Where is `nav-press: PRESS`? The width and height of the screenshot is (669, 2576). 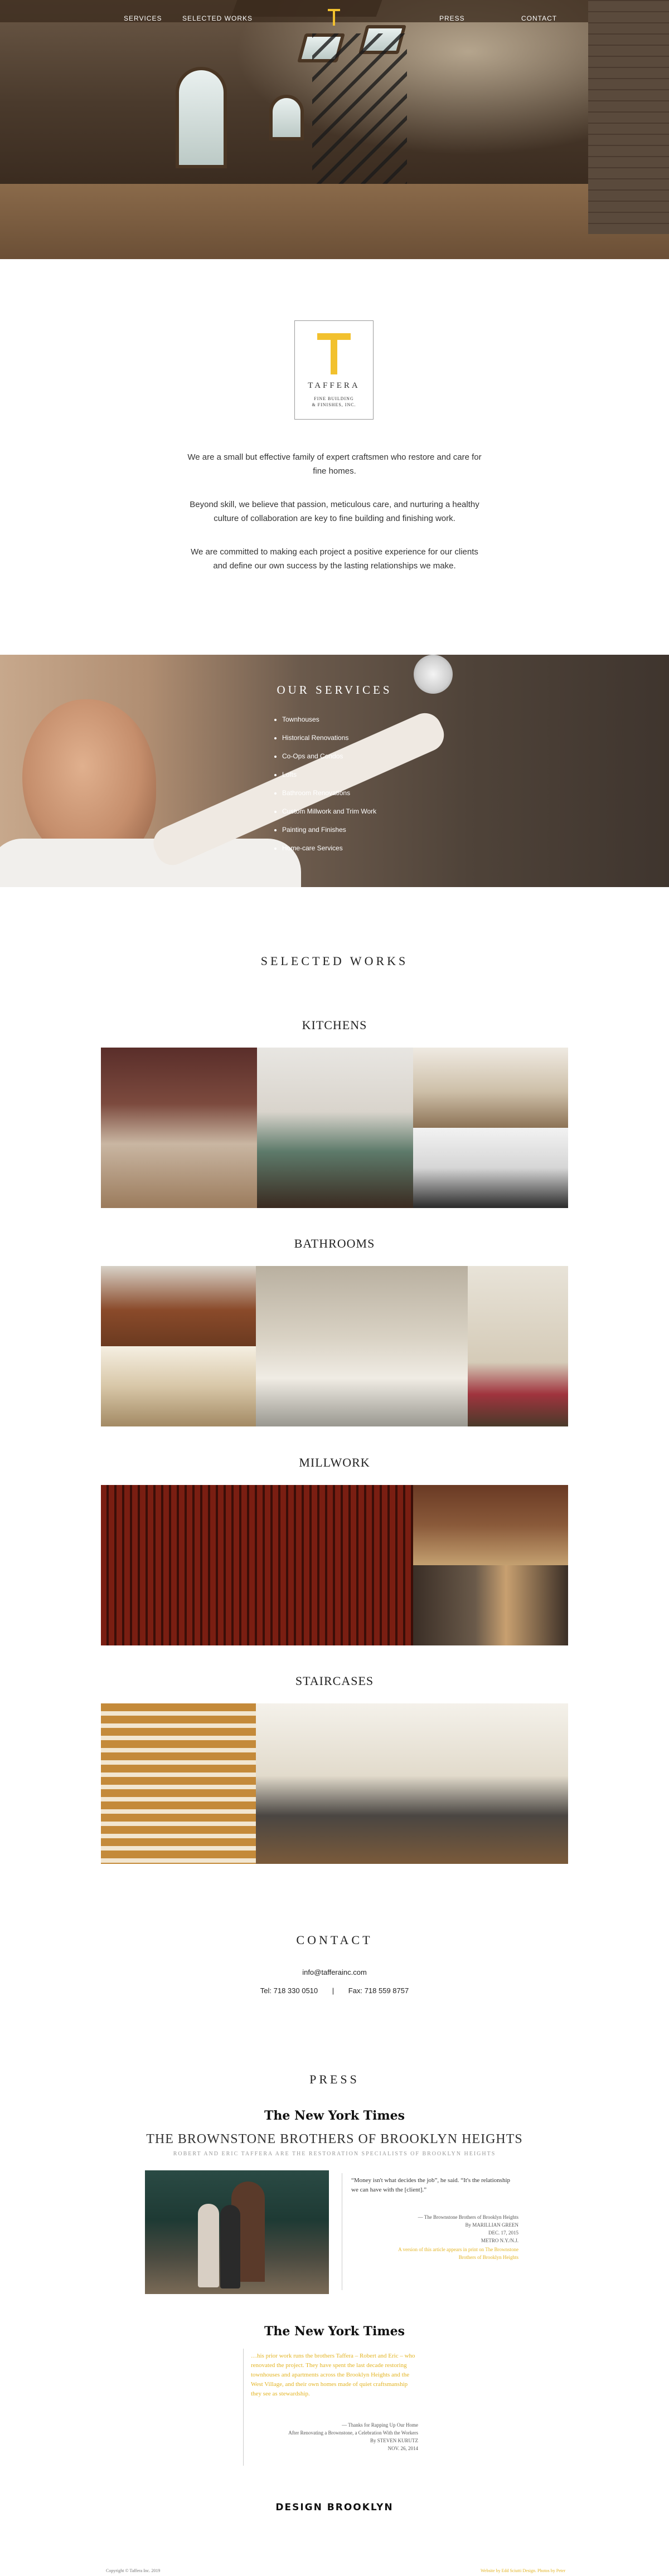
nav-press: PRESS is located at coordinates (452, 18).